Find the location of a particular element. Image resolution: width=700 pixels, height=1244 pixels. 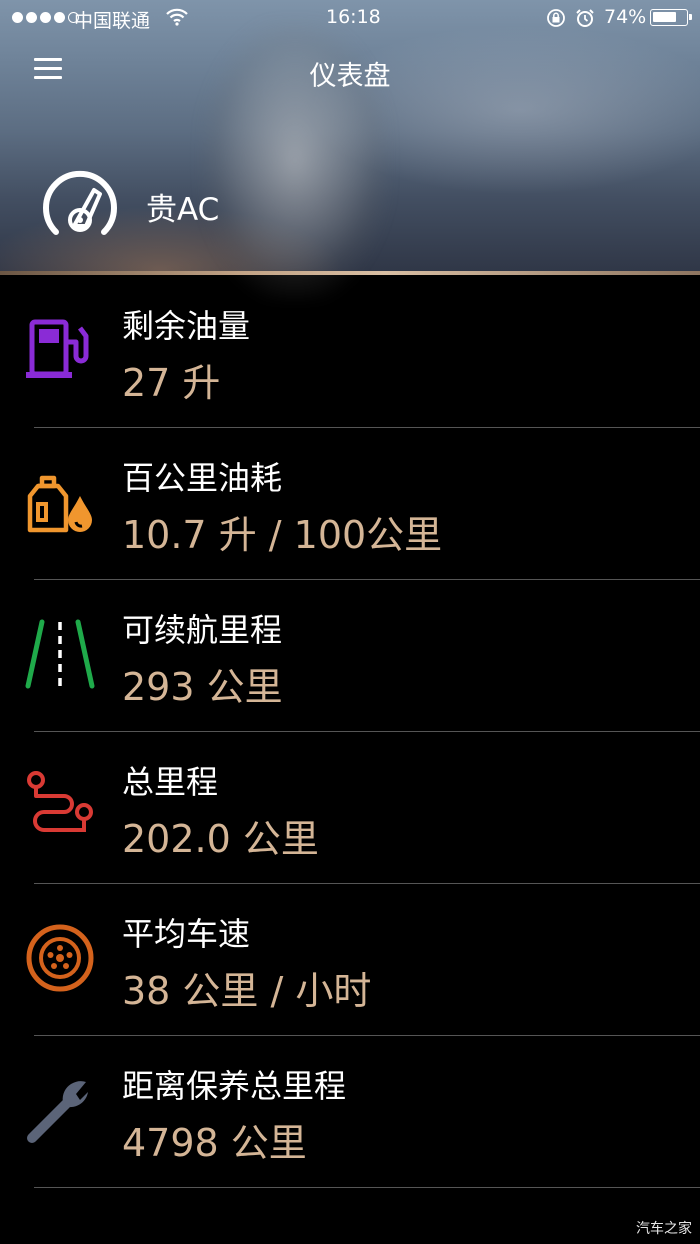

alarm-icon is located at coordinates (585, 18).